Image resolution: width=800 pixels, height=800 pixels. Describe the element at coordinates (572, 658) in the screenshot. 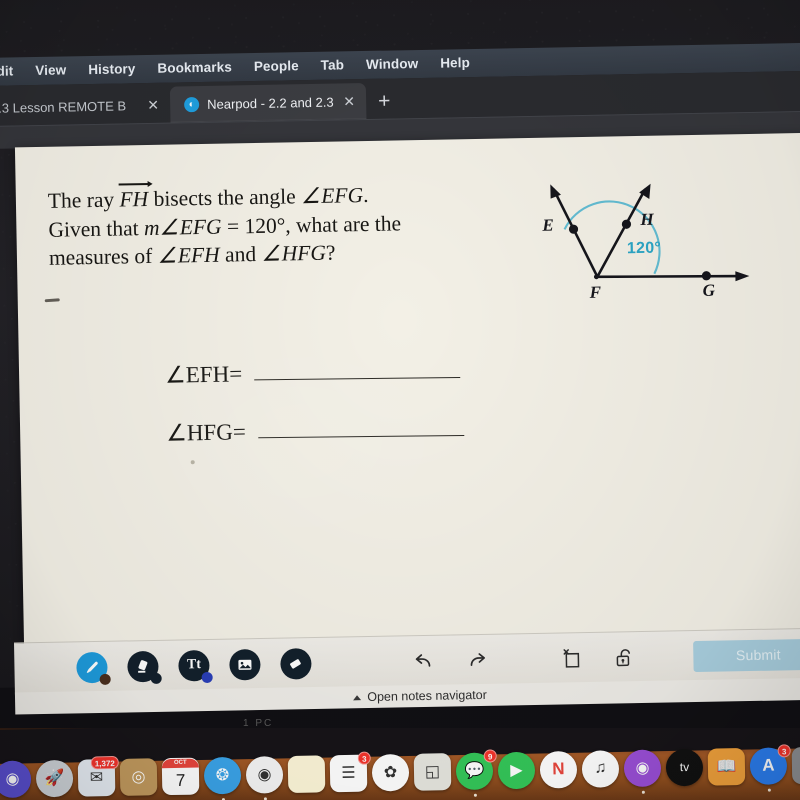

I see `clear-page-button` at that location.